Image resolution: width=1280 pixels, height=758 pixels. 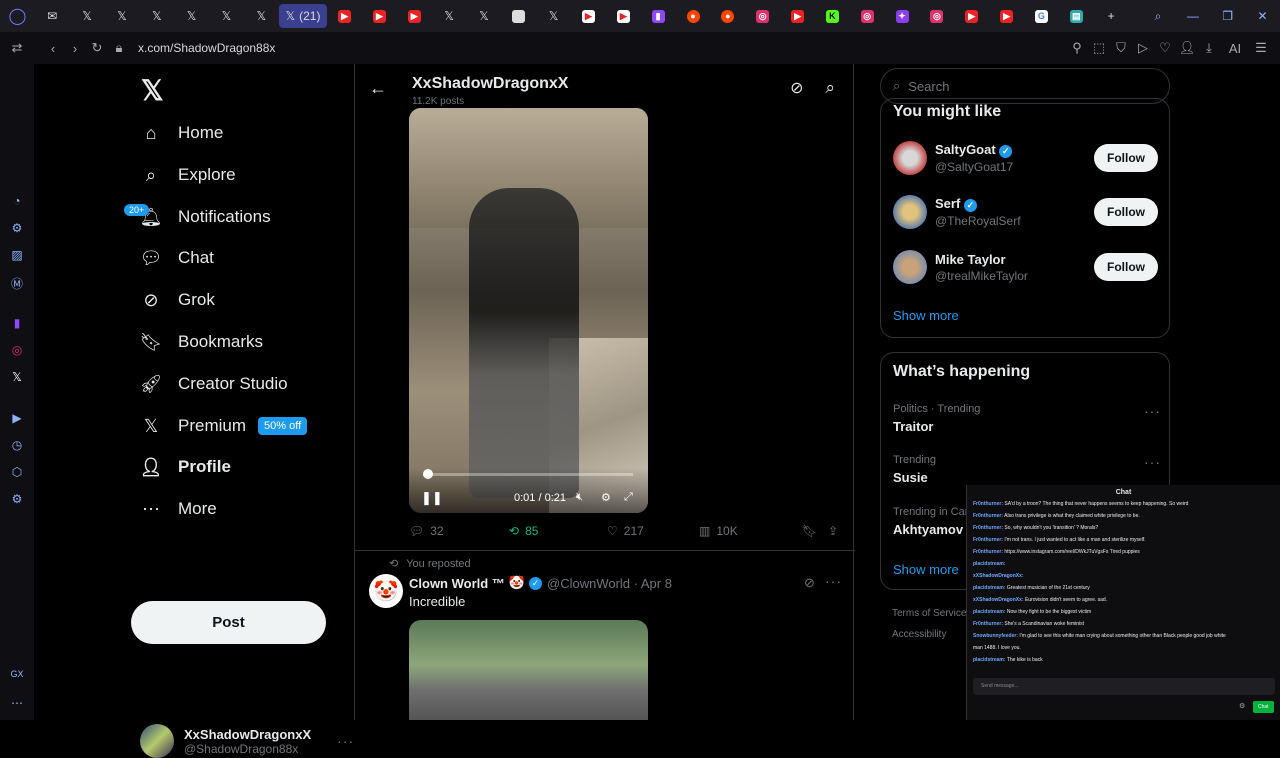 What do you see at coordinates (182, 133) in the screenshot?
I see `nav-home: ⌂ Home` at bounding box center [182, 133].